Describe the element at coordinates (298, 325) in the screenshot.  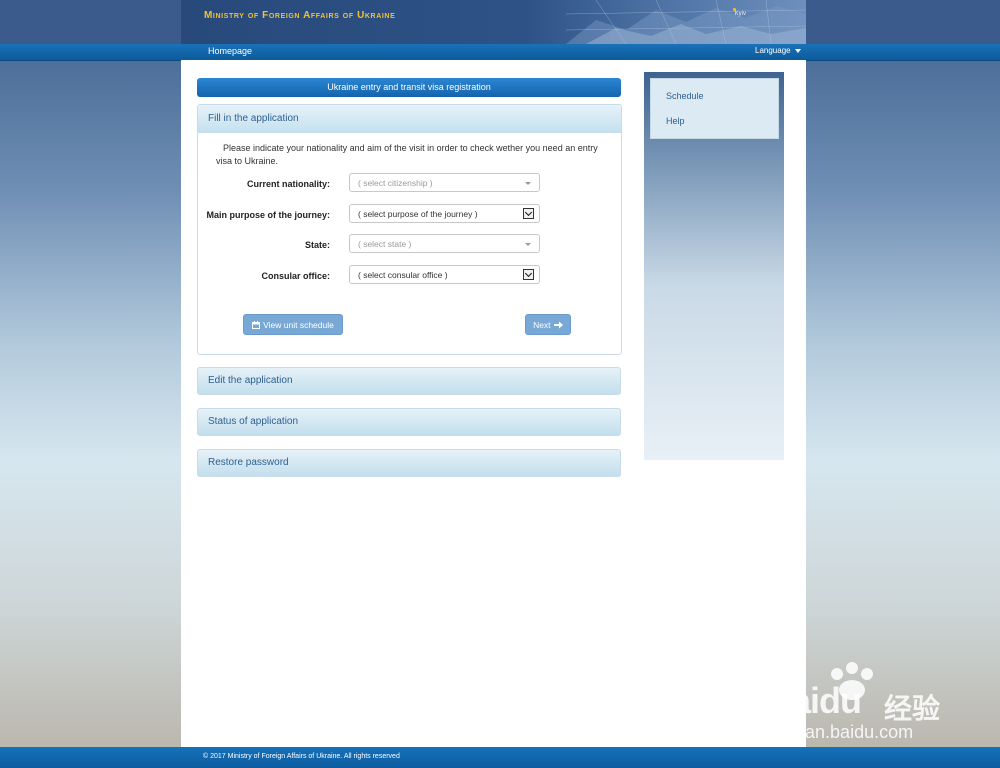
I see `view-unit-schedule-label: View unit schedule` at that location.